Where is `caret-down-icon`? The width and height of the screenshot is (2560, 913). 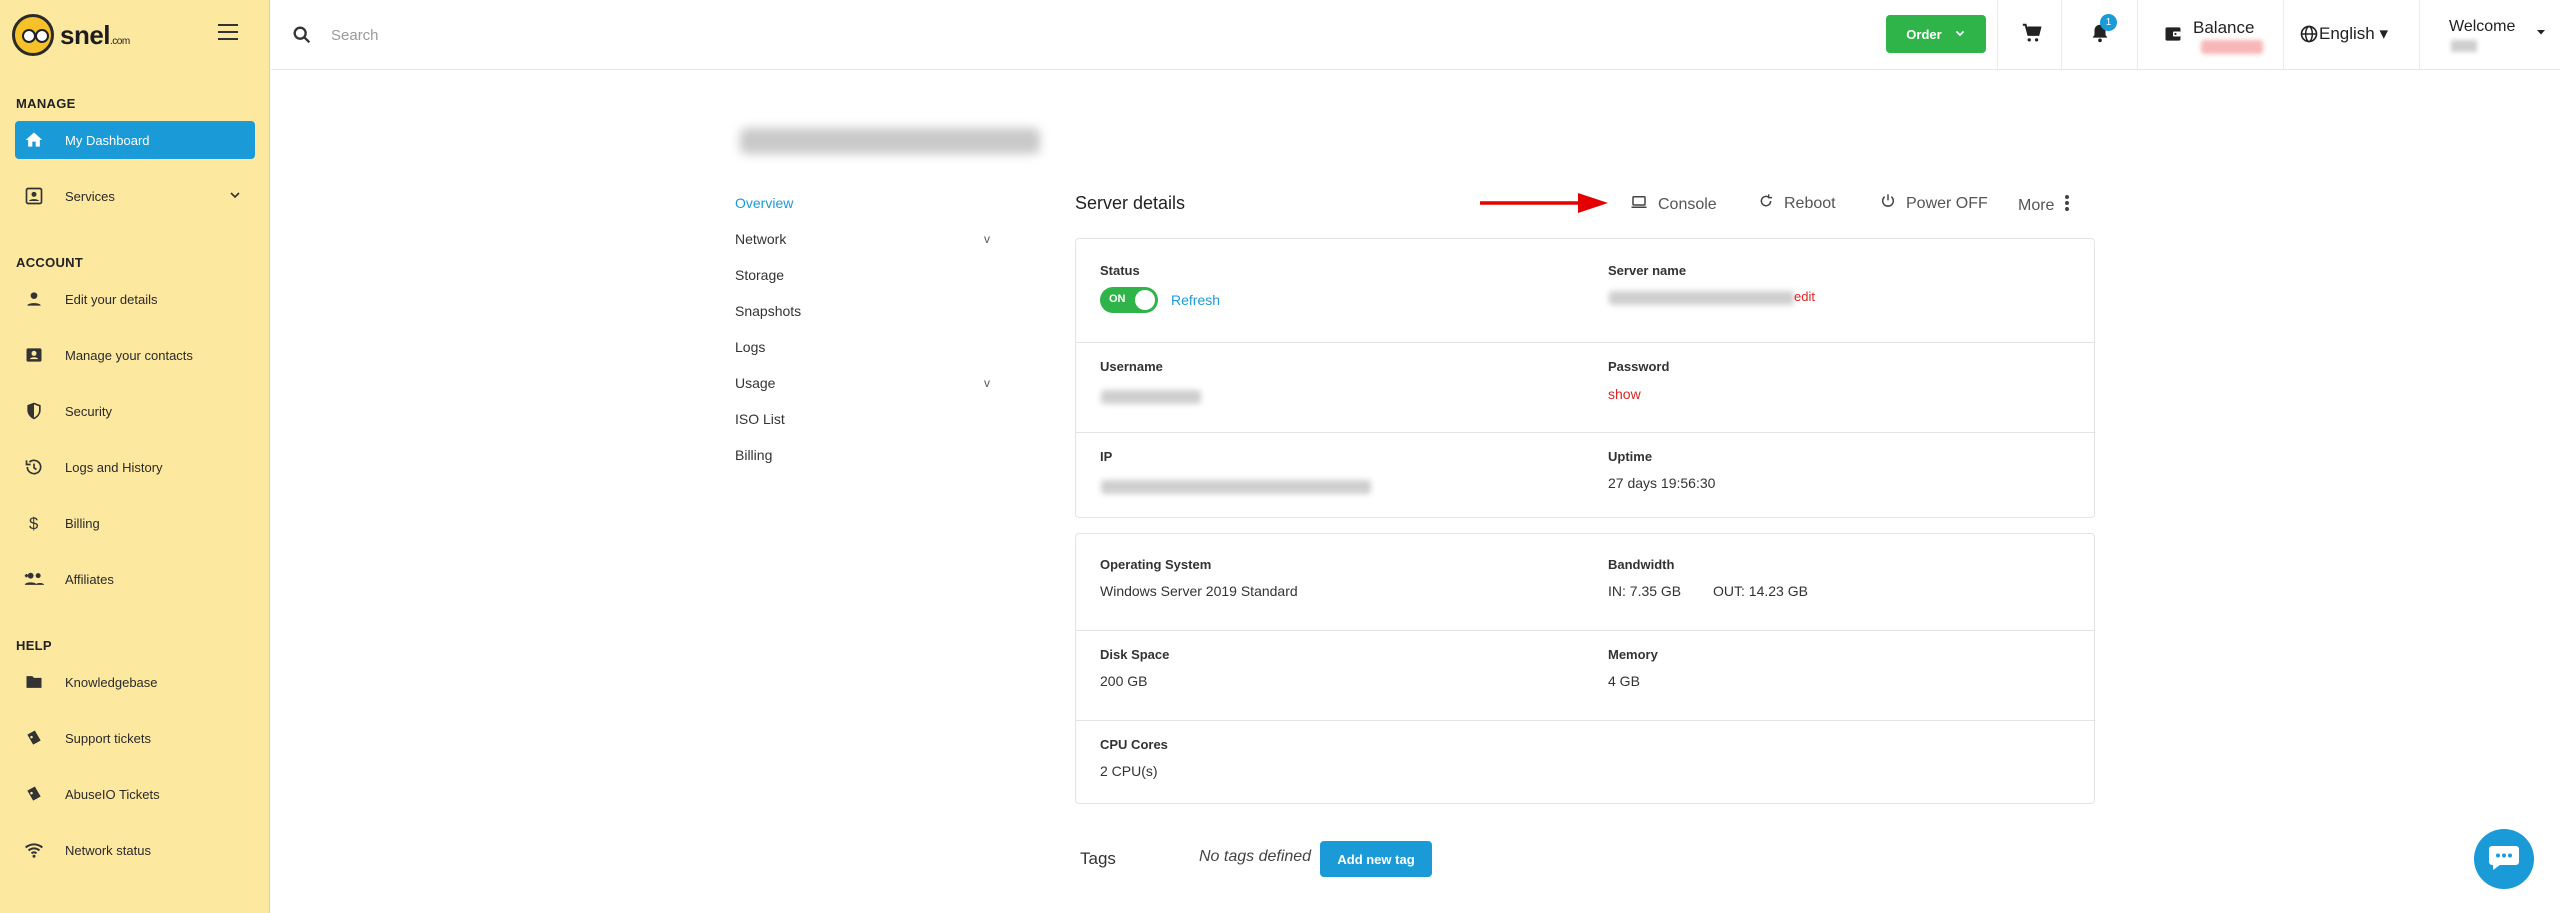 caret-down-icon is located at coordinates (2541, 34).